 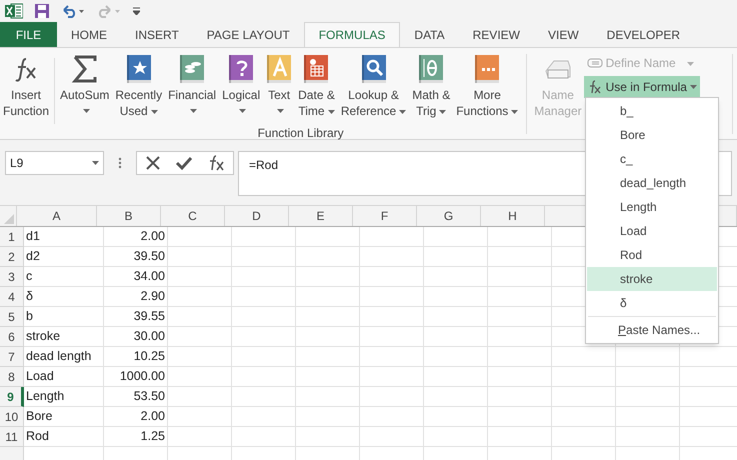 I want to click on customize-toolbar-icon, so click(x=136, y=11).